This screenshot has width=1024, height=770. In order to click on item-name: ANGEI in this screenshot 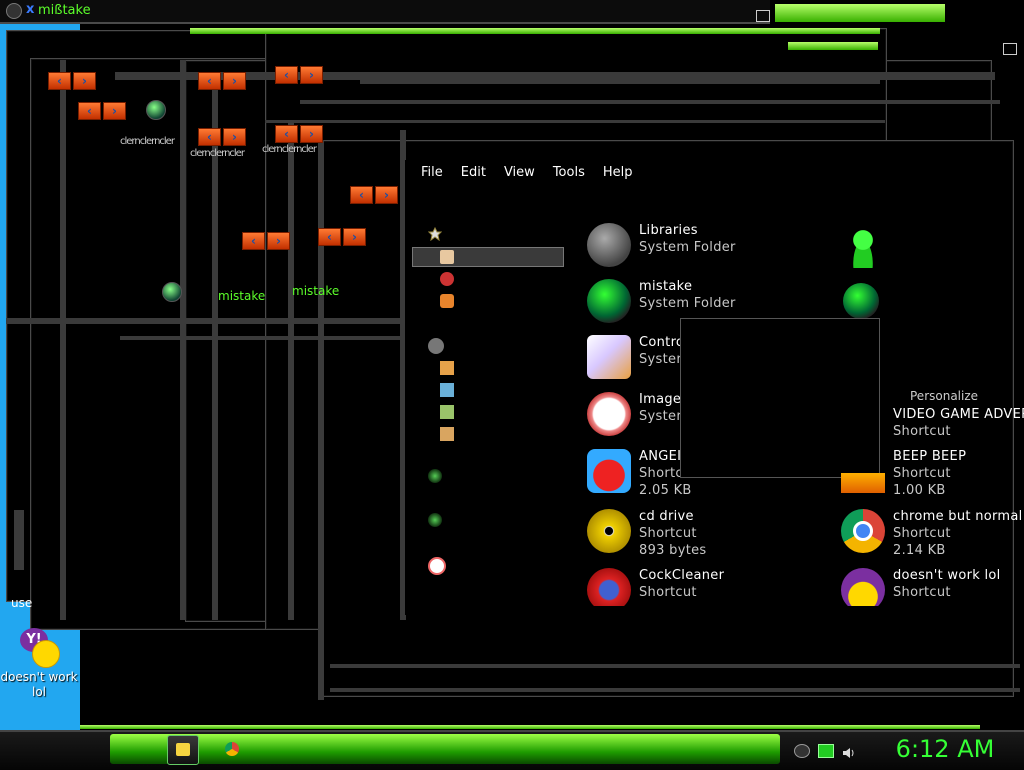, I will do `click(660, 456)`.